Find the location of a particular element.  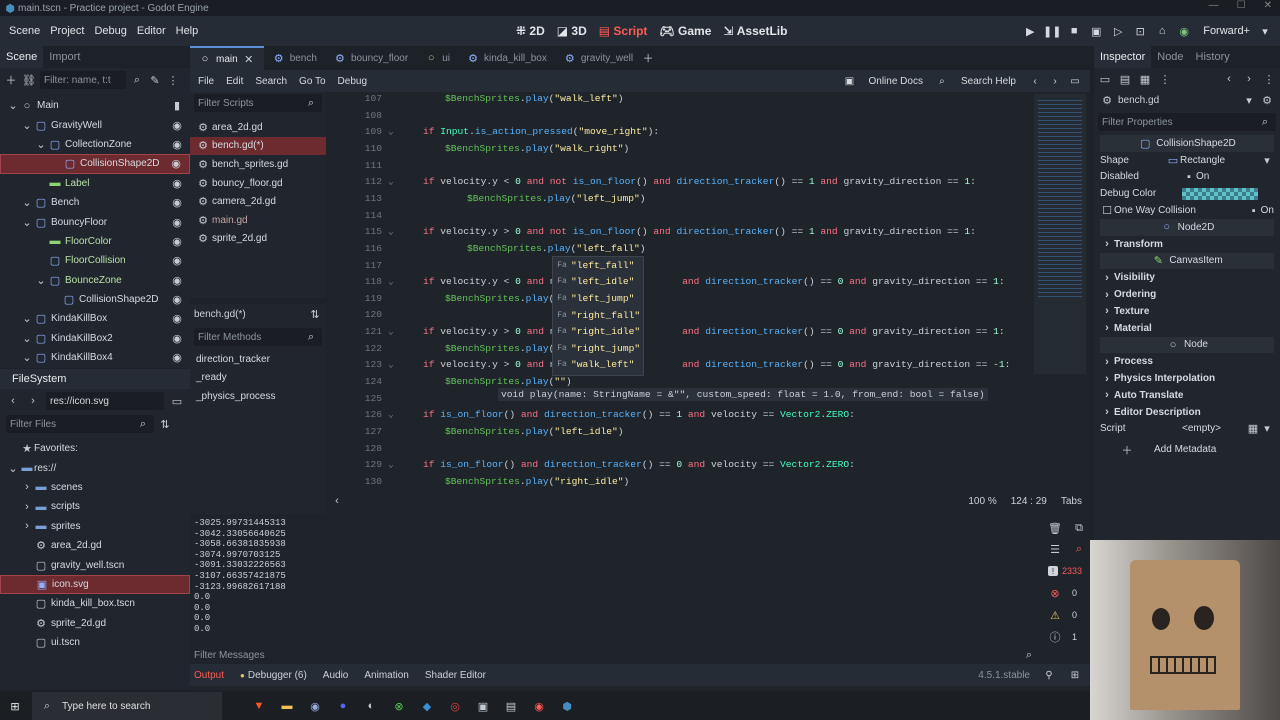

section-visibility: › Visibility is located at coordinates (1187, 277).